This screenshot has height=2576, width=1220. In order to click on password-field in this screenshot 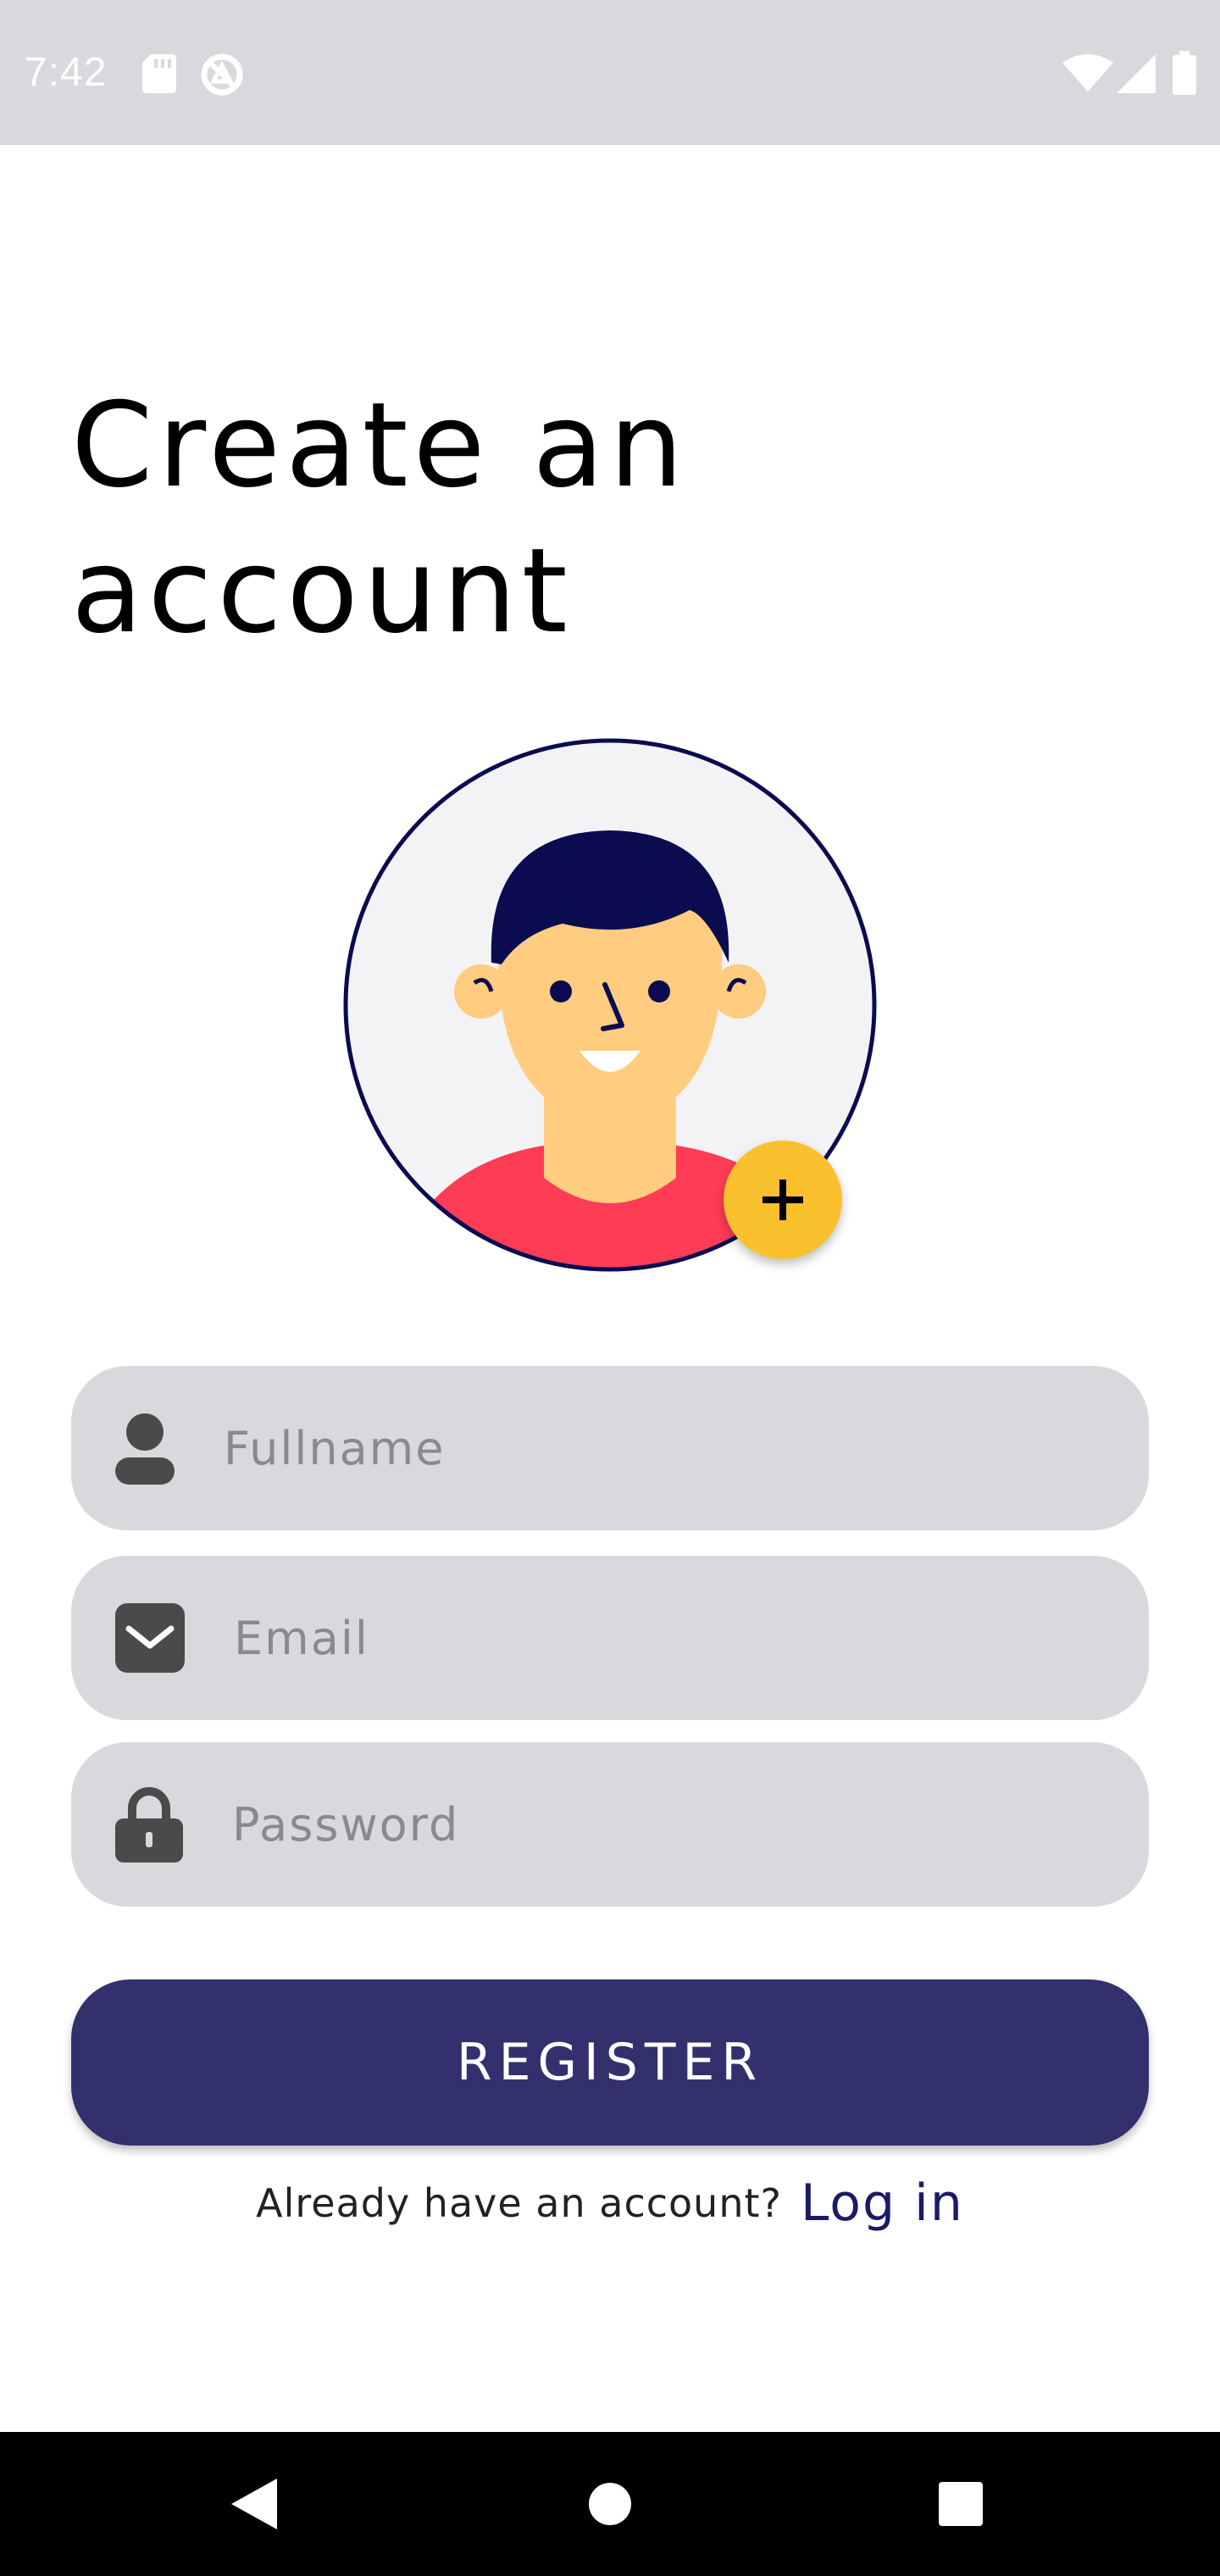, I will do `click(610, 1824)`.